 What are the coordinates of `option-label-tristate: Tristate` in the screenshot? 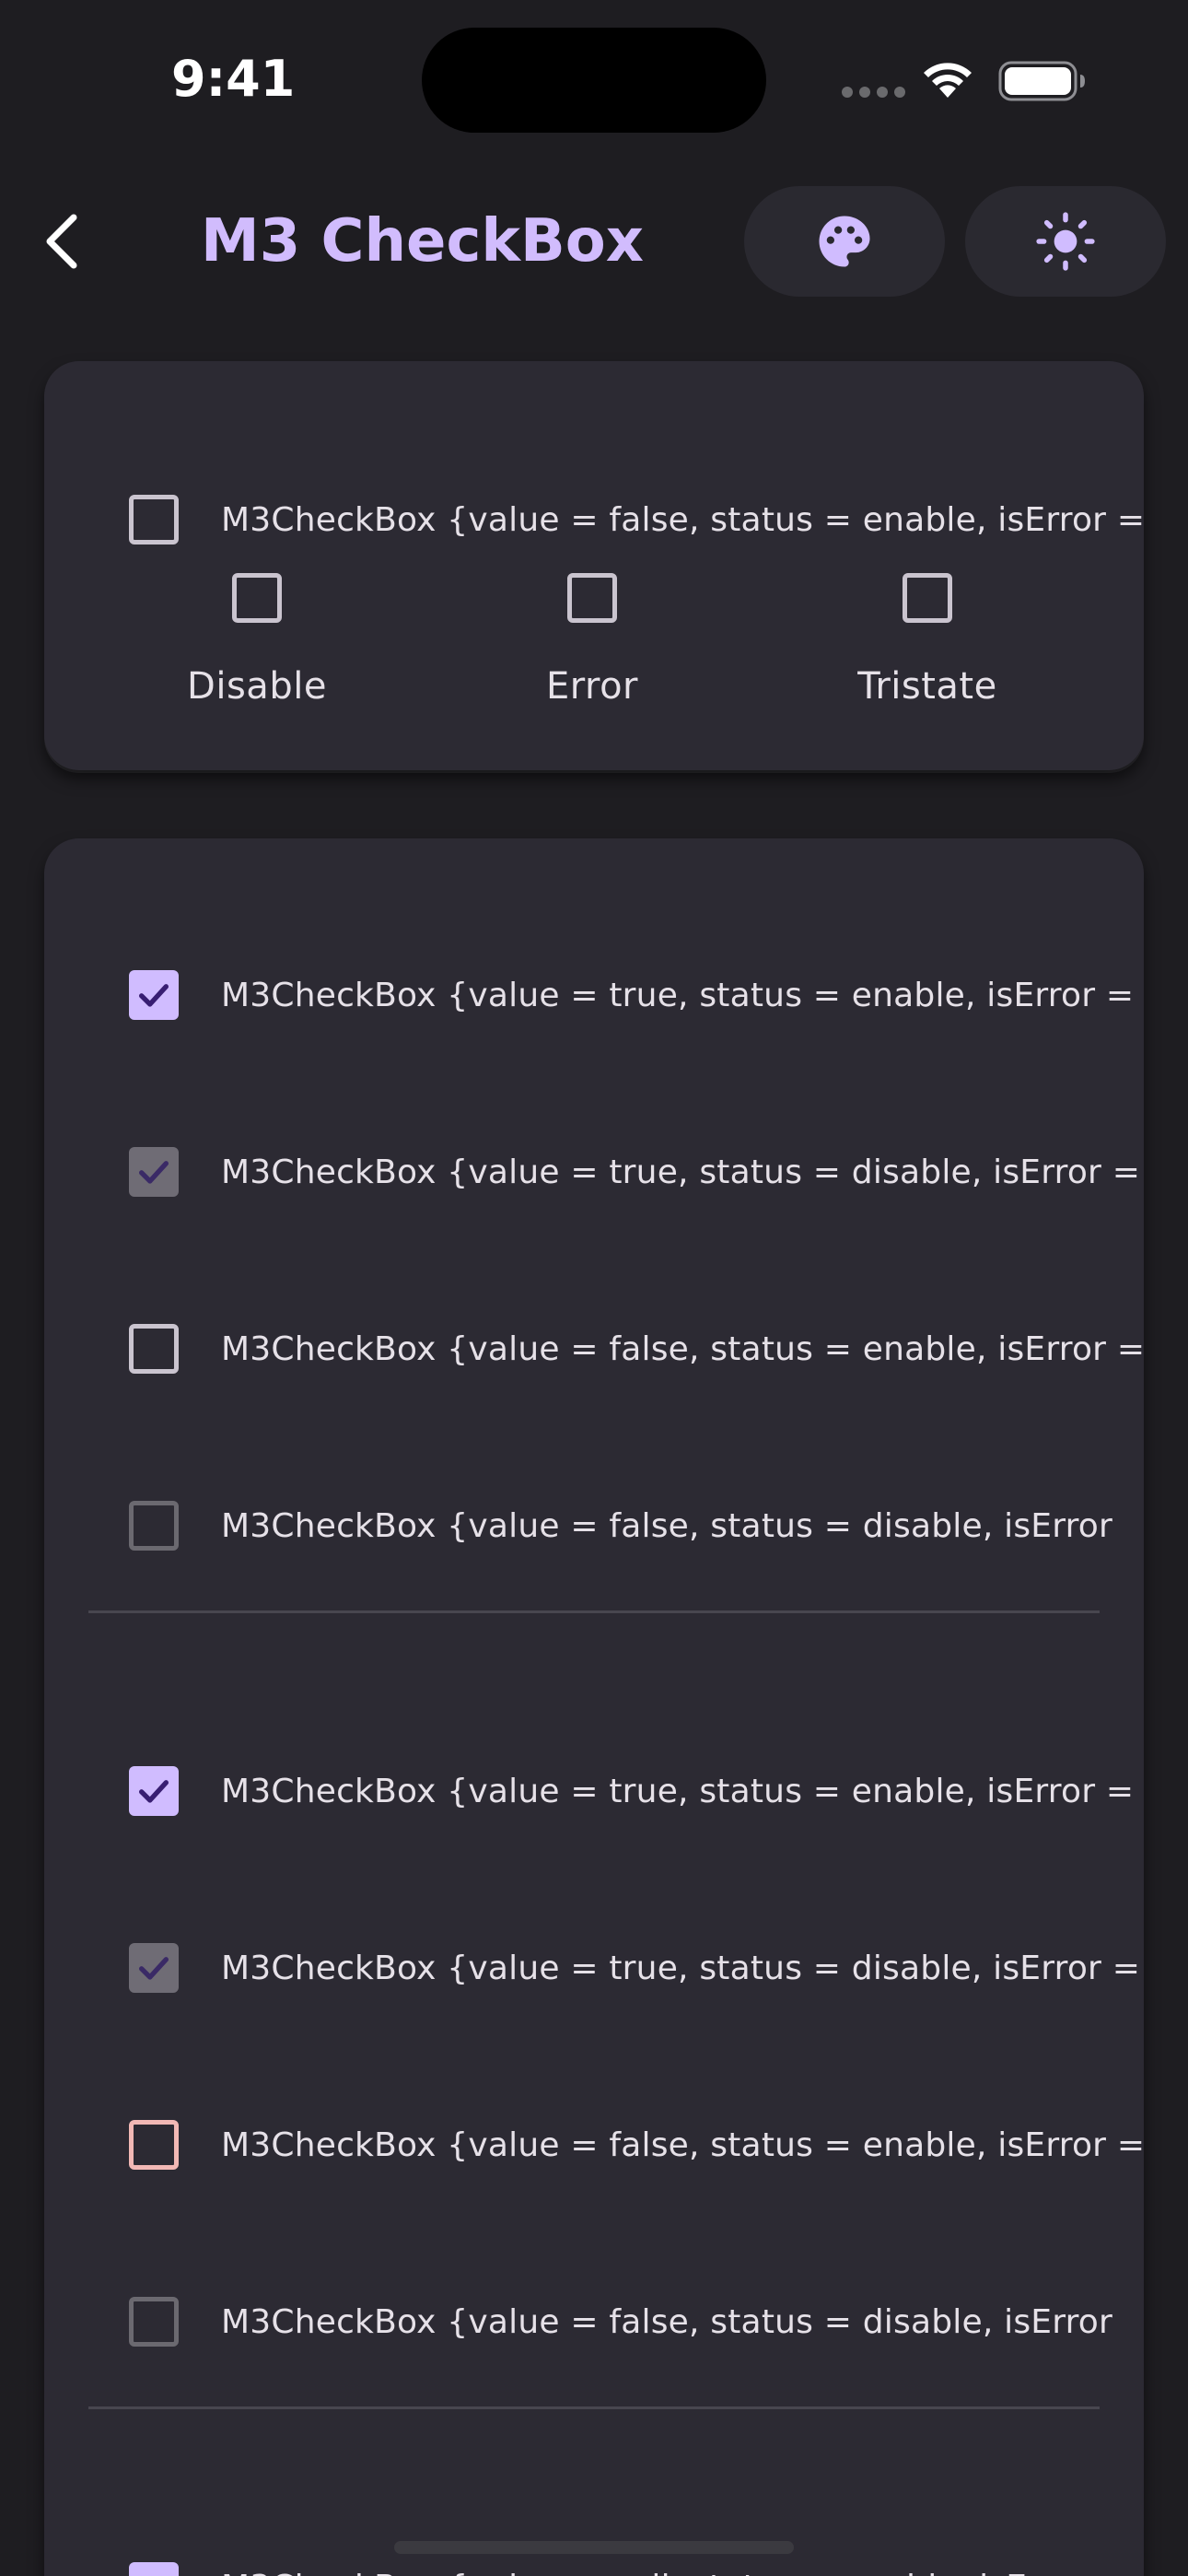 It's located at (927, 686).